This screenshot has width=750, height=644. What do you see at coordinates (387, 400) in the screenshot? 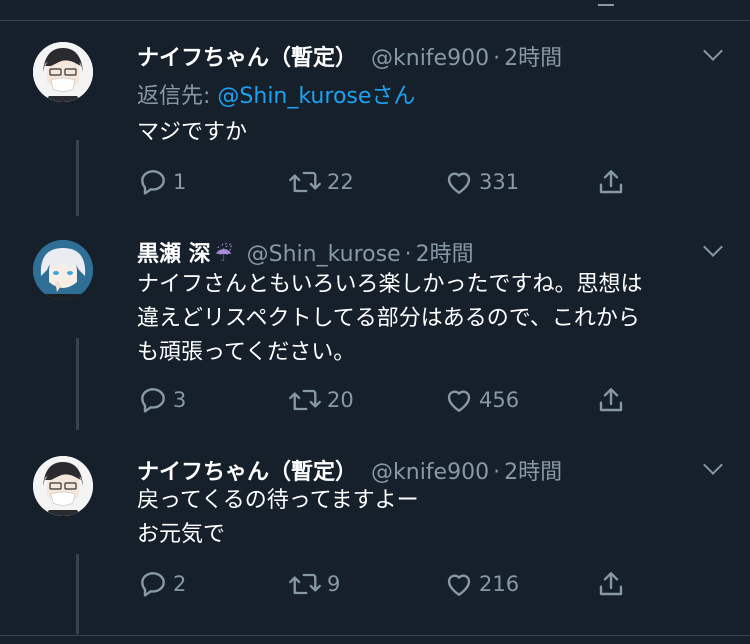
I see `tweet-actions: 3 20 456` at bounding box center [387, 400].